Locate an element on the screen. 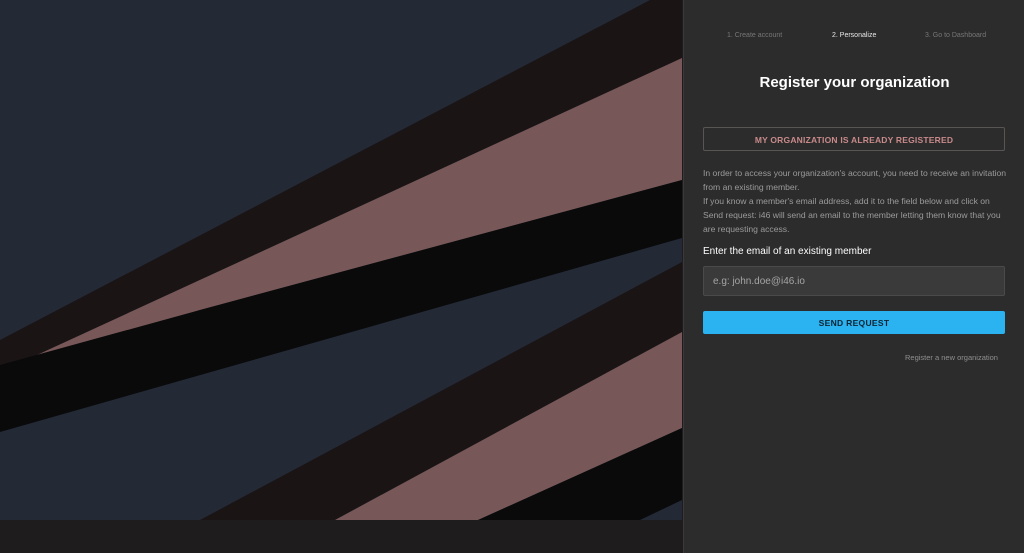 This screenshot has height=553, width=1024. step-create-account: 1. Create account is located at coordinates (755, 35).